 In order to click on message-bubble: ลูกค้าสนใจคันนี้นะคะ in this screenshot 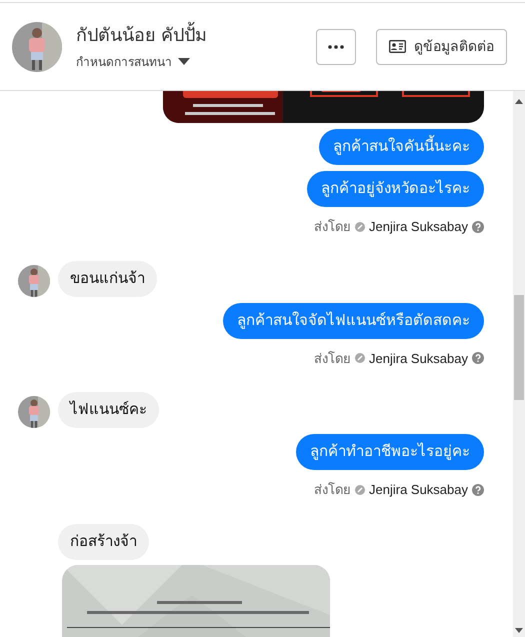, I will do `click(401, 147)`.